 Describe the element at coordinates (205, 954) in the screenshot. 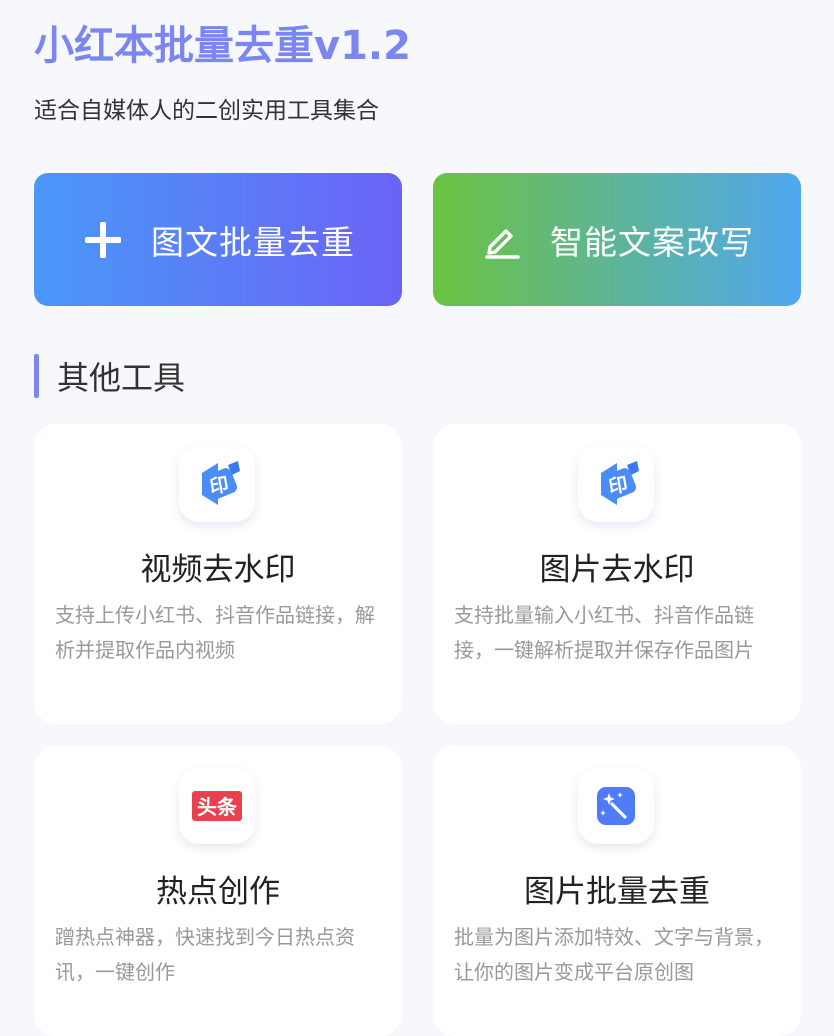

I see `tool-description: 蹭热点神器，快速找到今日热点资讯，一键创作` at that location.